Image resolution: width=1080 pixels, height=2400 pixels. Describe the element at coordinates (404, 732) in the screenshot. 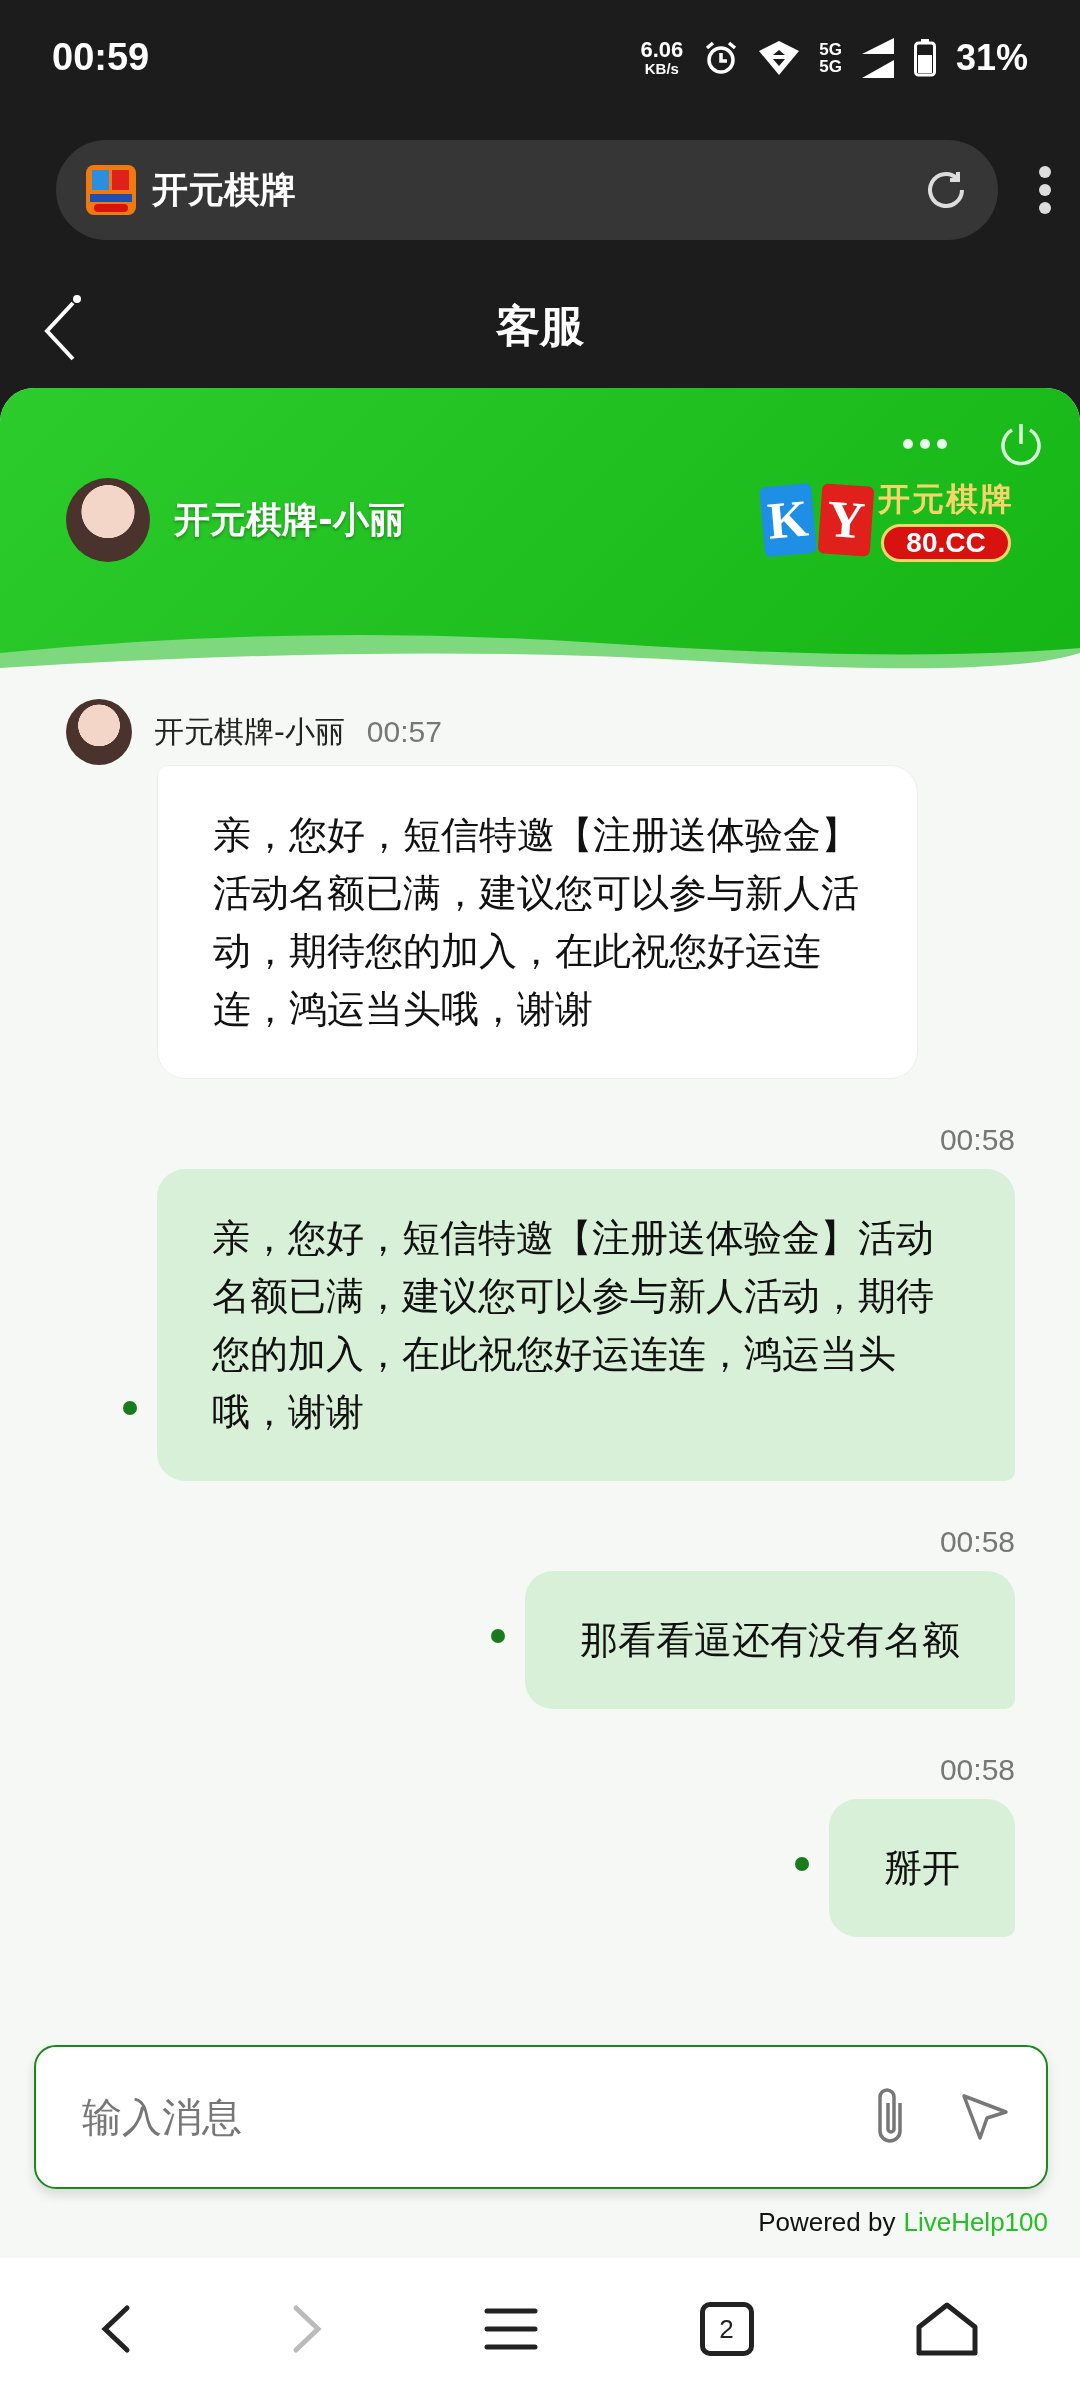

I see `message-time: 00:57` at that location.